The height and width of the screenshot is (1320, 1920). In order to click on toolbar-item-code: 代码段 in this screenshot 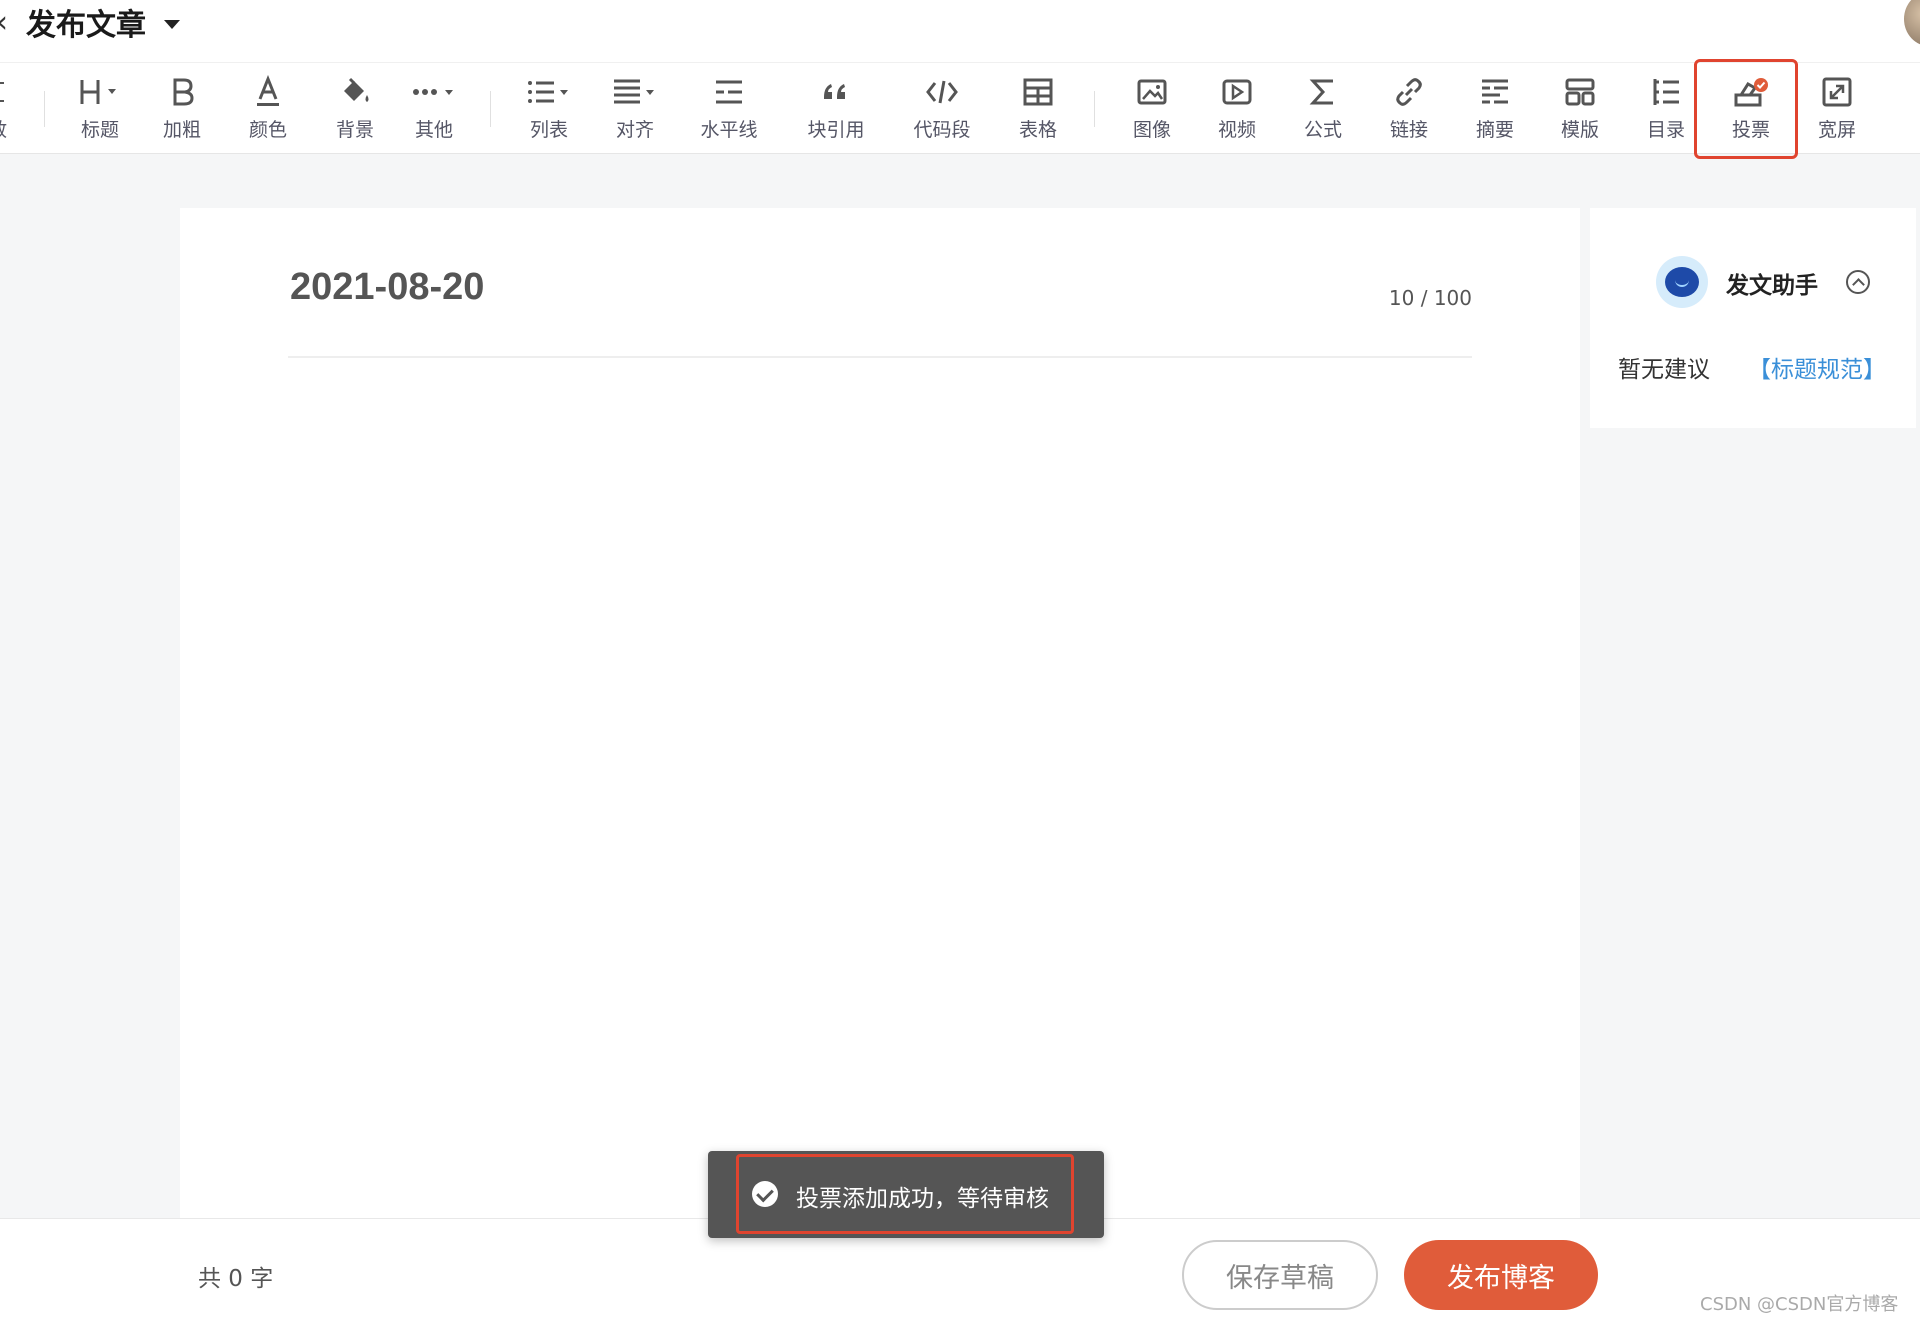, I will do `click(942, 109)`.